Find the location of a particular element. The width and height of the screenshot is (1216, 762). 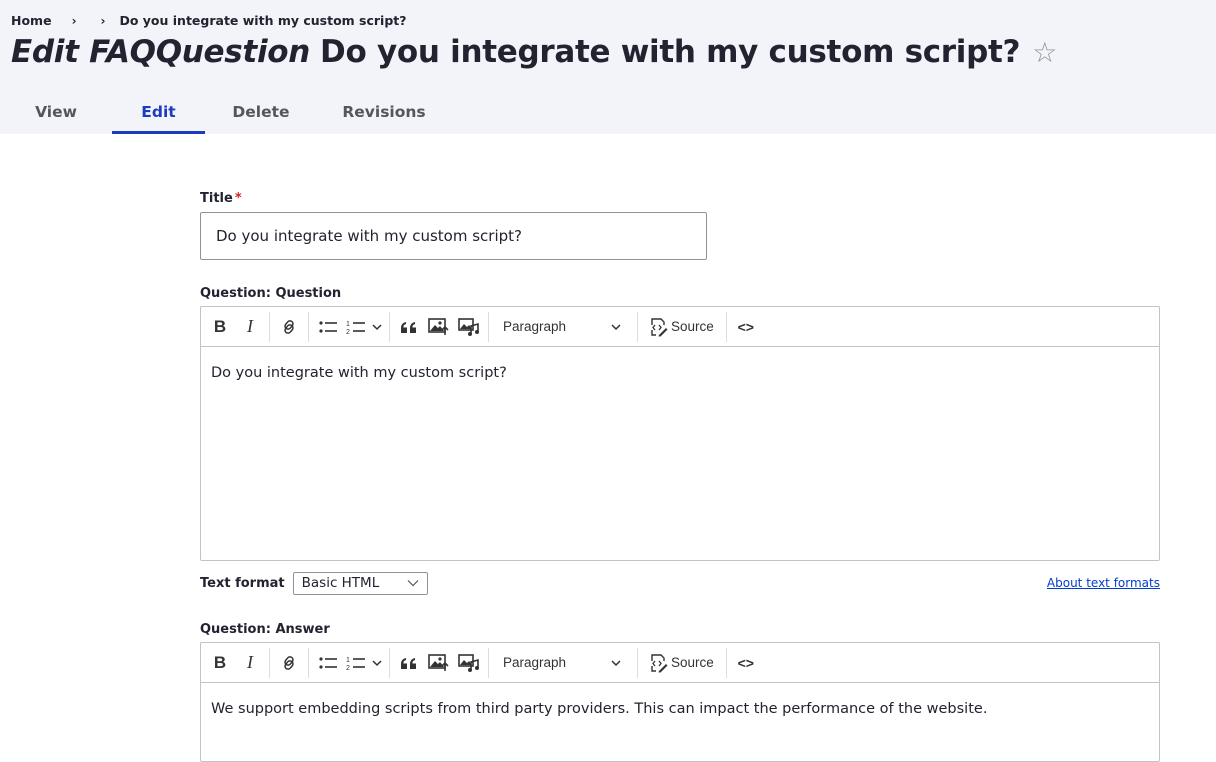

breadcrumb-home-link: Home is located at coordinates (31, 20).